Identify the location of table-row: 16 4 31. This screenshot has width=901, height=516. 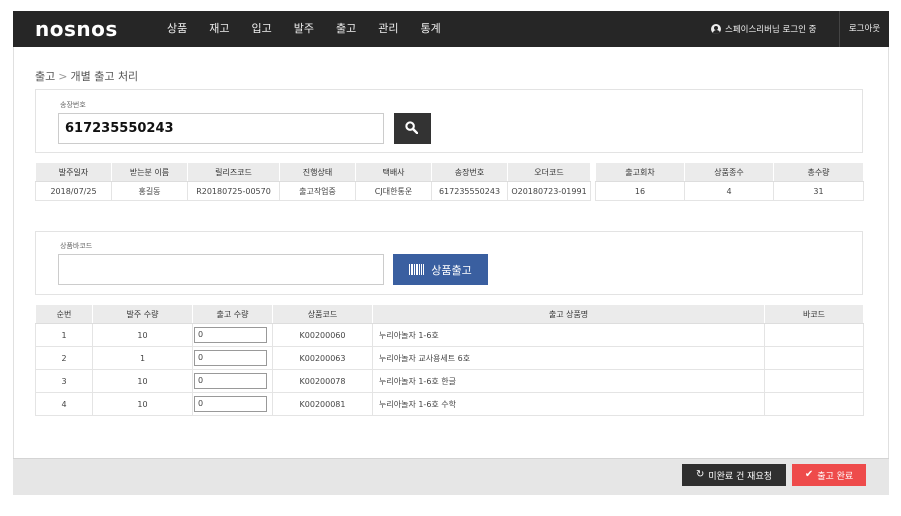
(729, 191).